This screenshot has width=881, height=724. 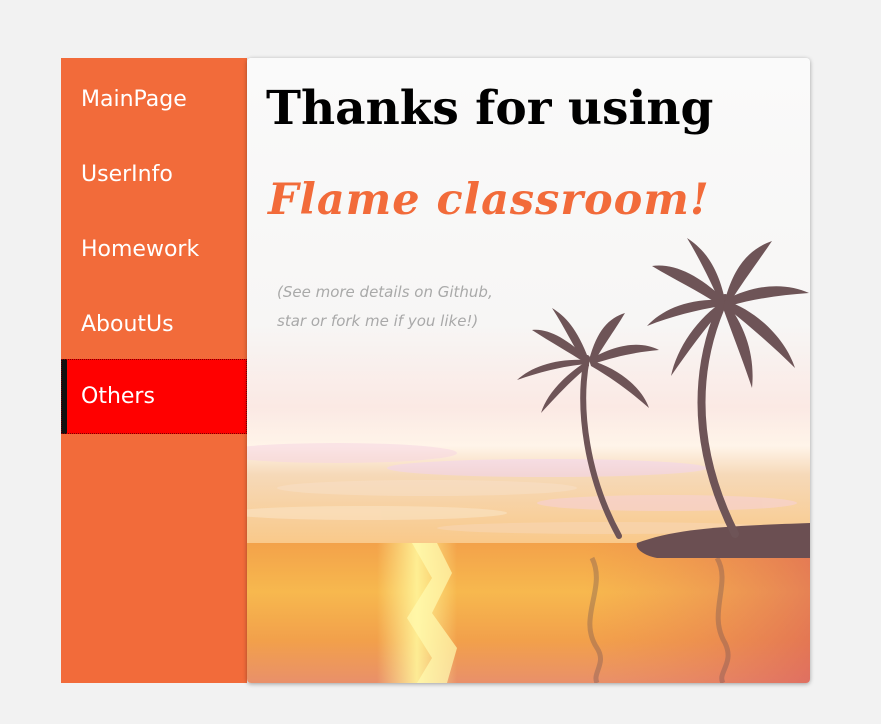 I want to click on github-note-line-1: (See more details on Github,, so click(x=385, y=292).